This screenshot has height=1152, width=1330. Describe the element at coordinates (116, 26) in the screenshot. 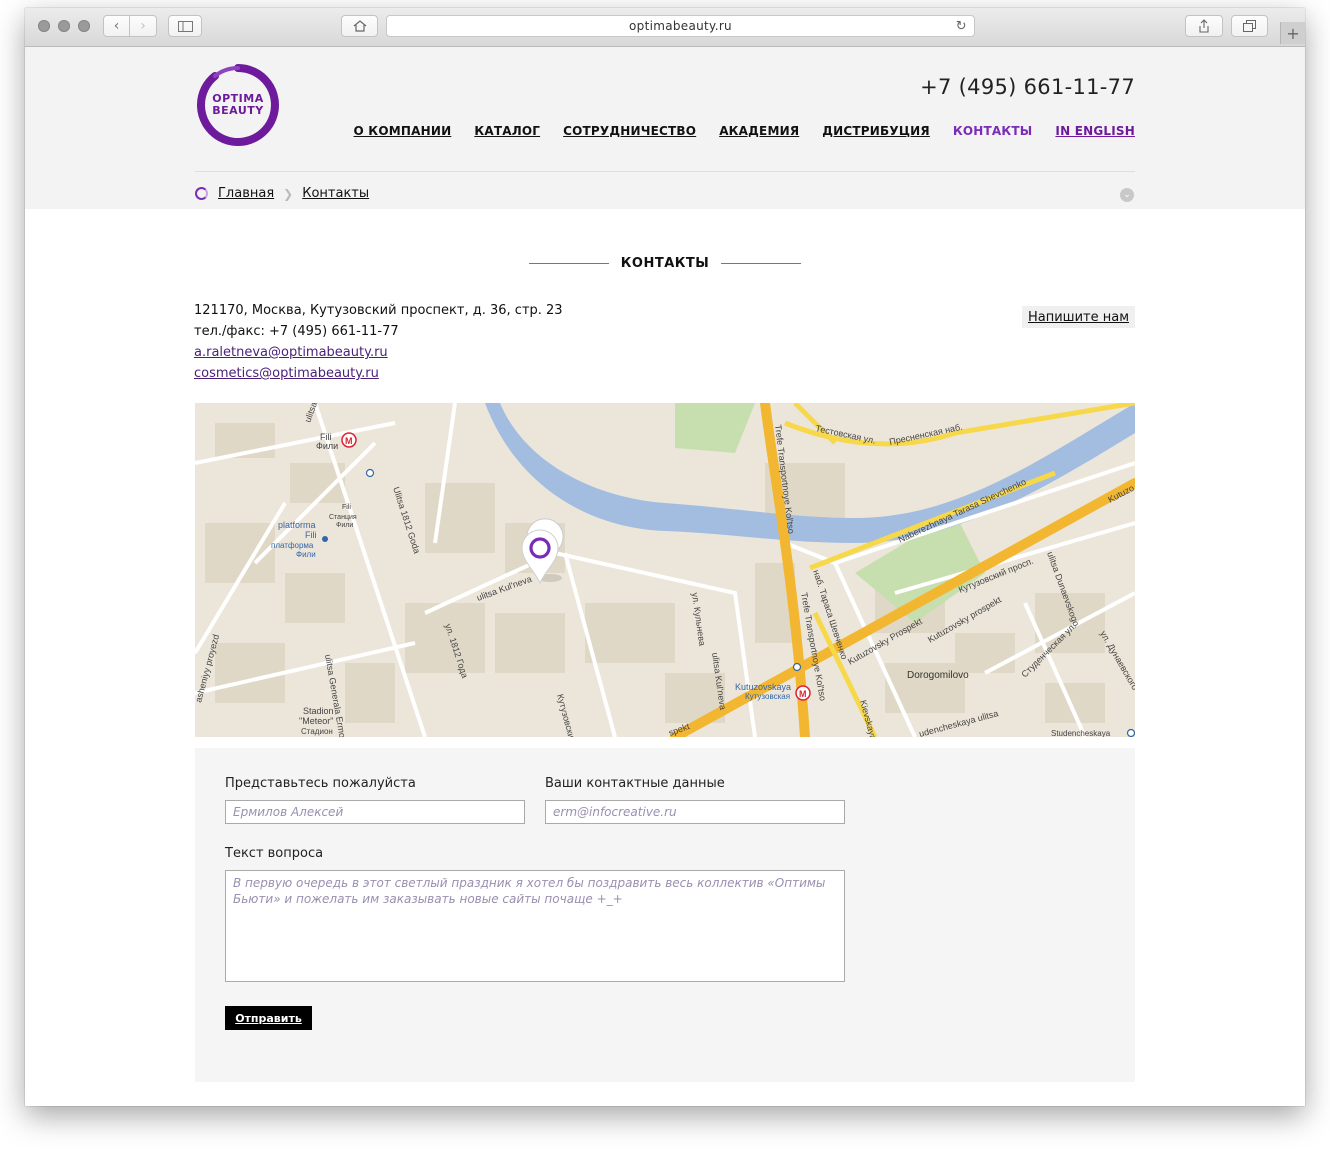

I see `back-icon: ‹` at that location.